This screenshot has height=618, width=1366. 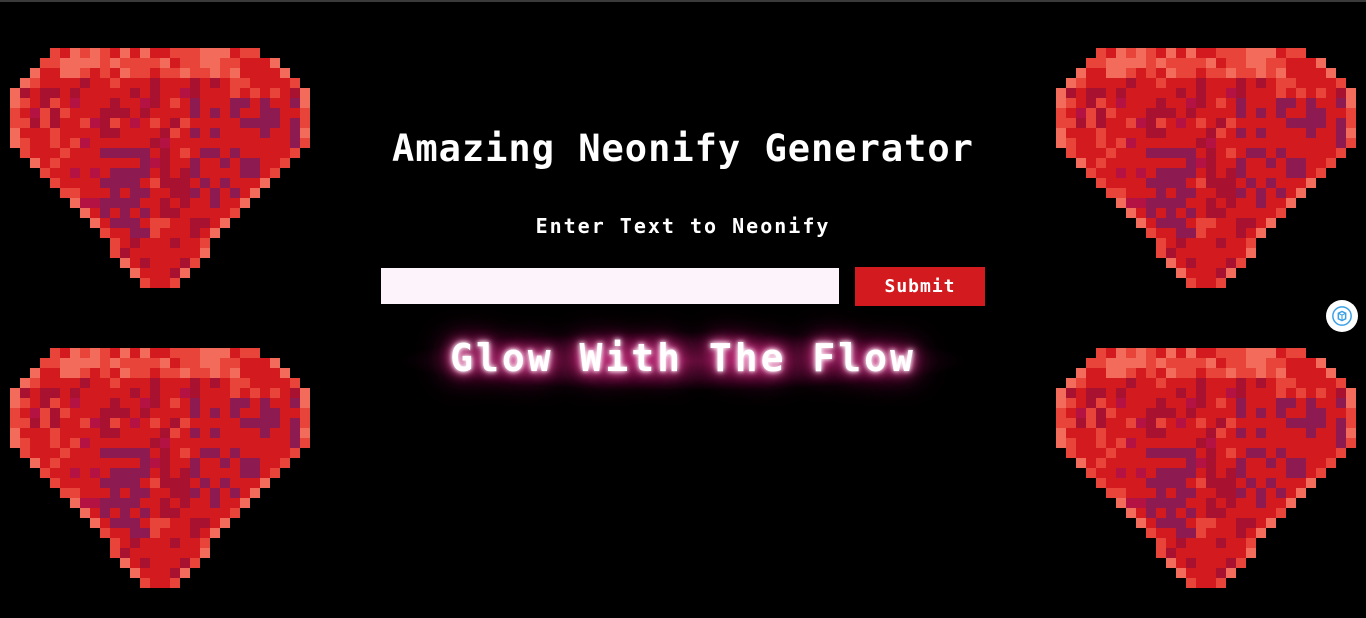 What do you see at coordinates (920, 286) in the screenshot?
I see `submit-button: Submit` at bounding box center [920, 286].